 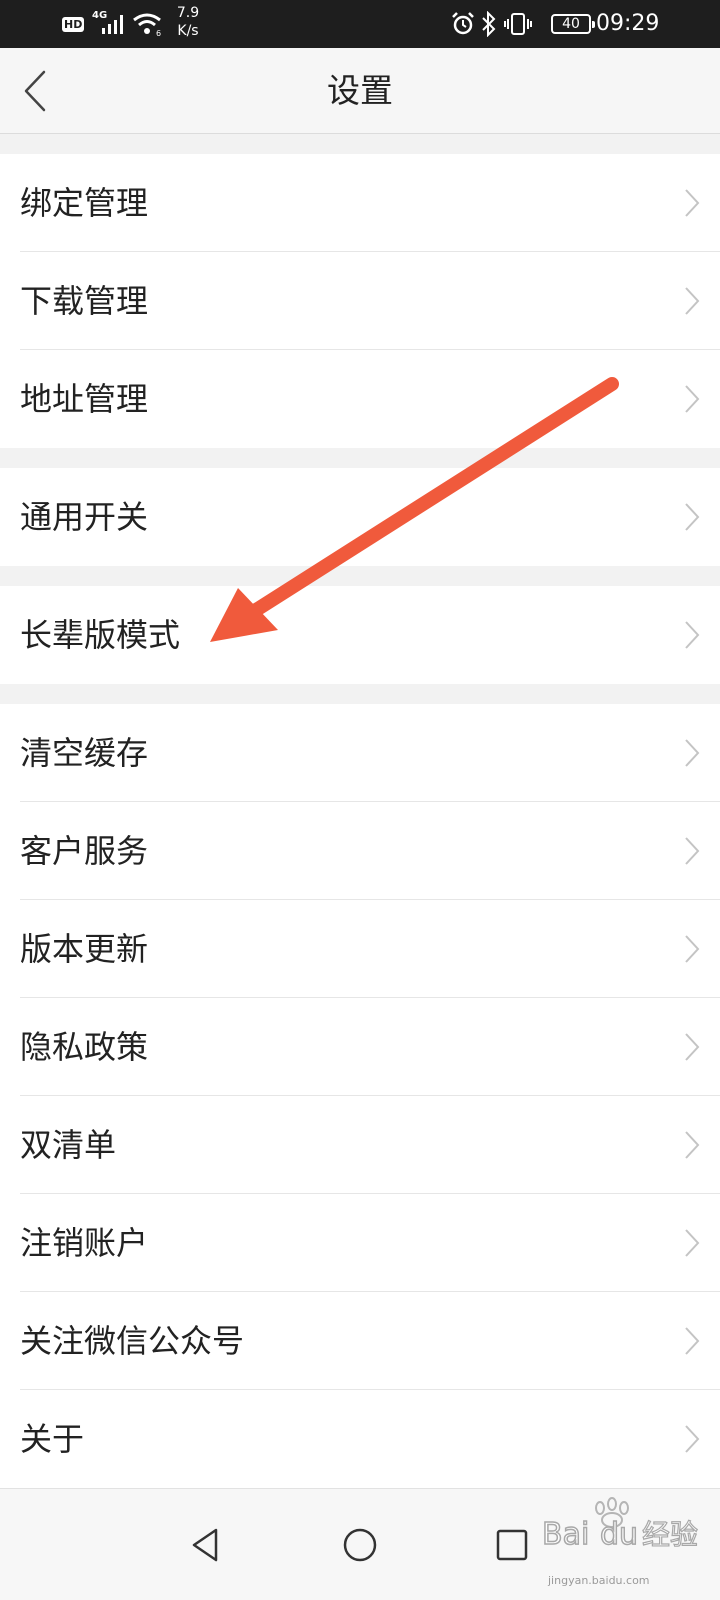 What do you see at coordinates (84, 753) in the screenshot?
I see `settings-item-label: 清空缓存` at bounding box center [84, 753].